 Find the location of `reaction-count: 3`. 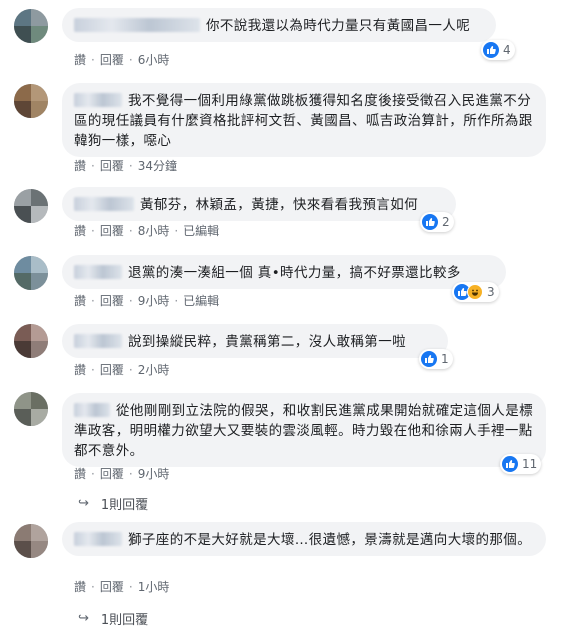

reaction-count: 3 is located at coordinates (491, 292).